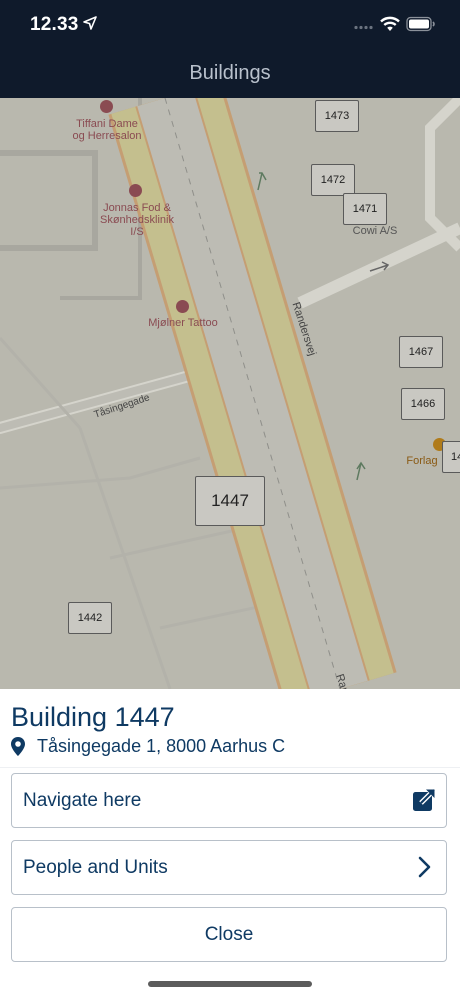 The image size is (460, 996). Describe the element at coordinates (230, 49) in the screenshot. I see `top-bar: 12.33 Buildings` at that location.